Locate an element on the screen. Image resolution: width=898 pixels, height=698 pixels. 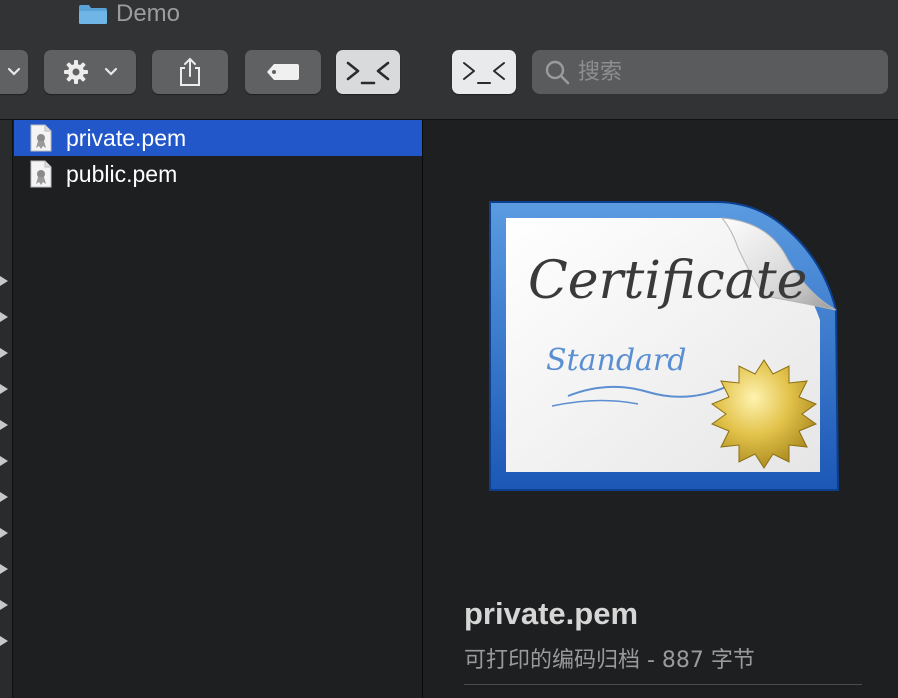
svg-text: Standard is located at coordinates (616, 360).